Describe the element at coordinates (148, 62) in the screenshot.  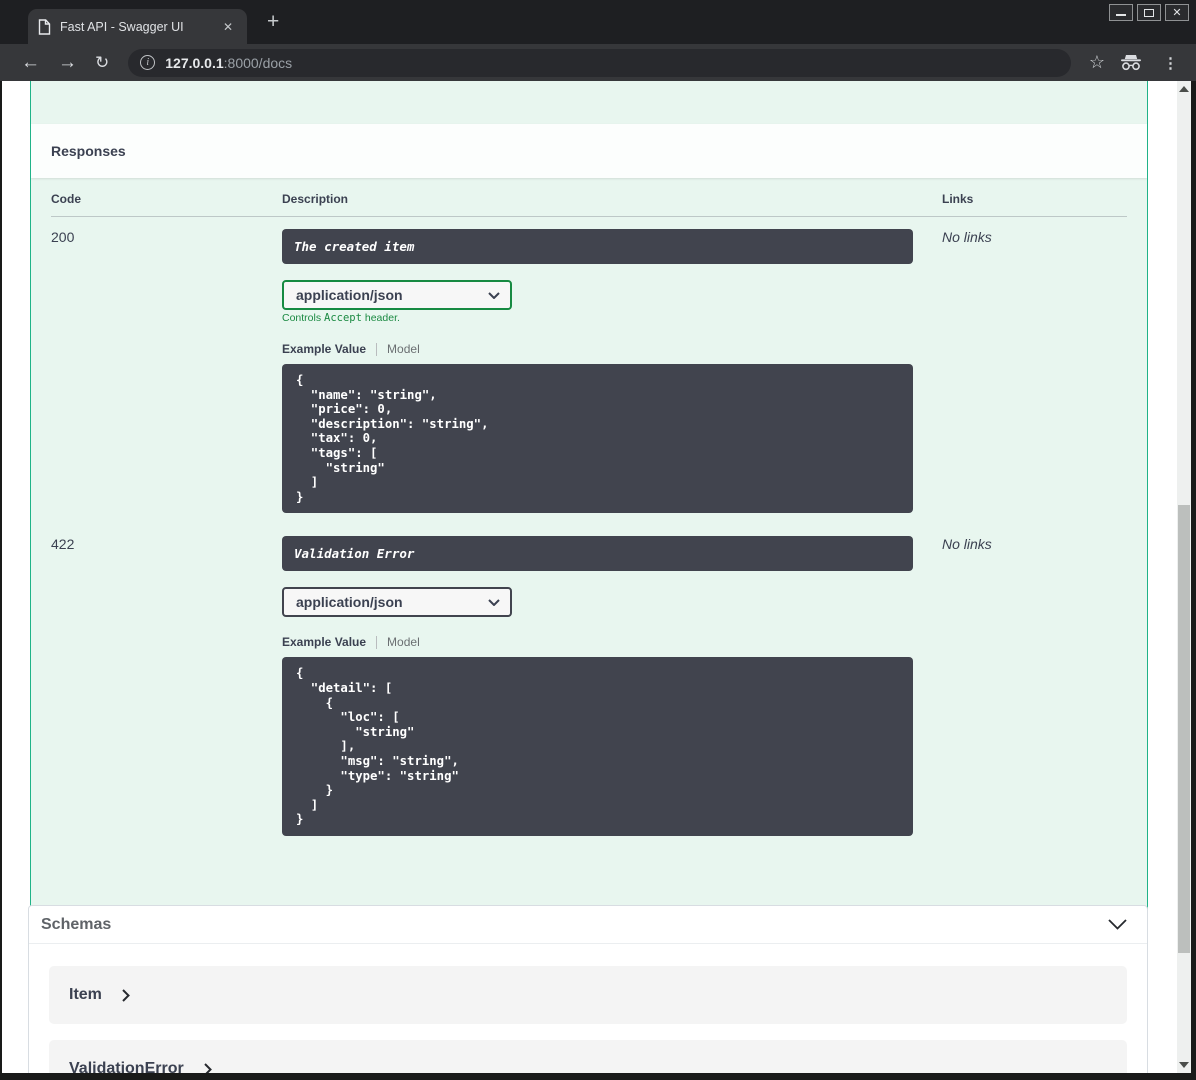
I see `site-info-icon: i` at that location.